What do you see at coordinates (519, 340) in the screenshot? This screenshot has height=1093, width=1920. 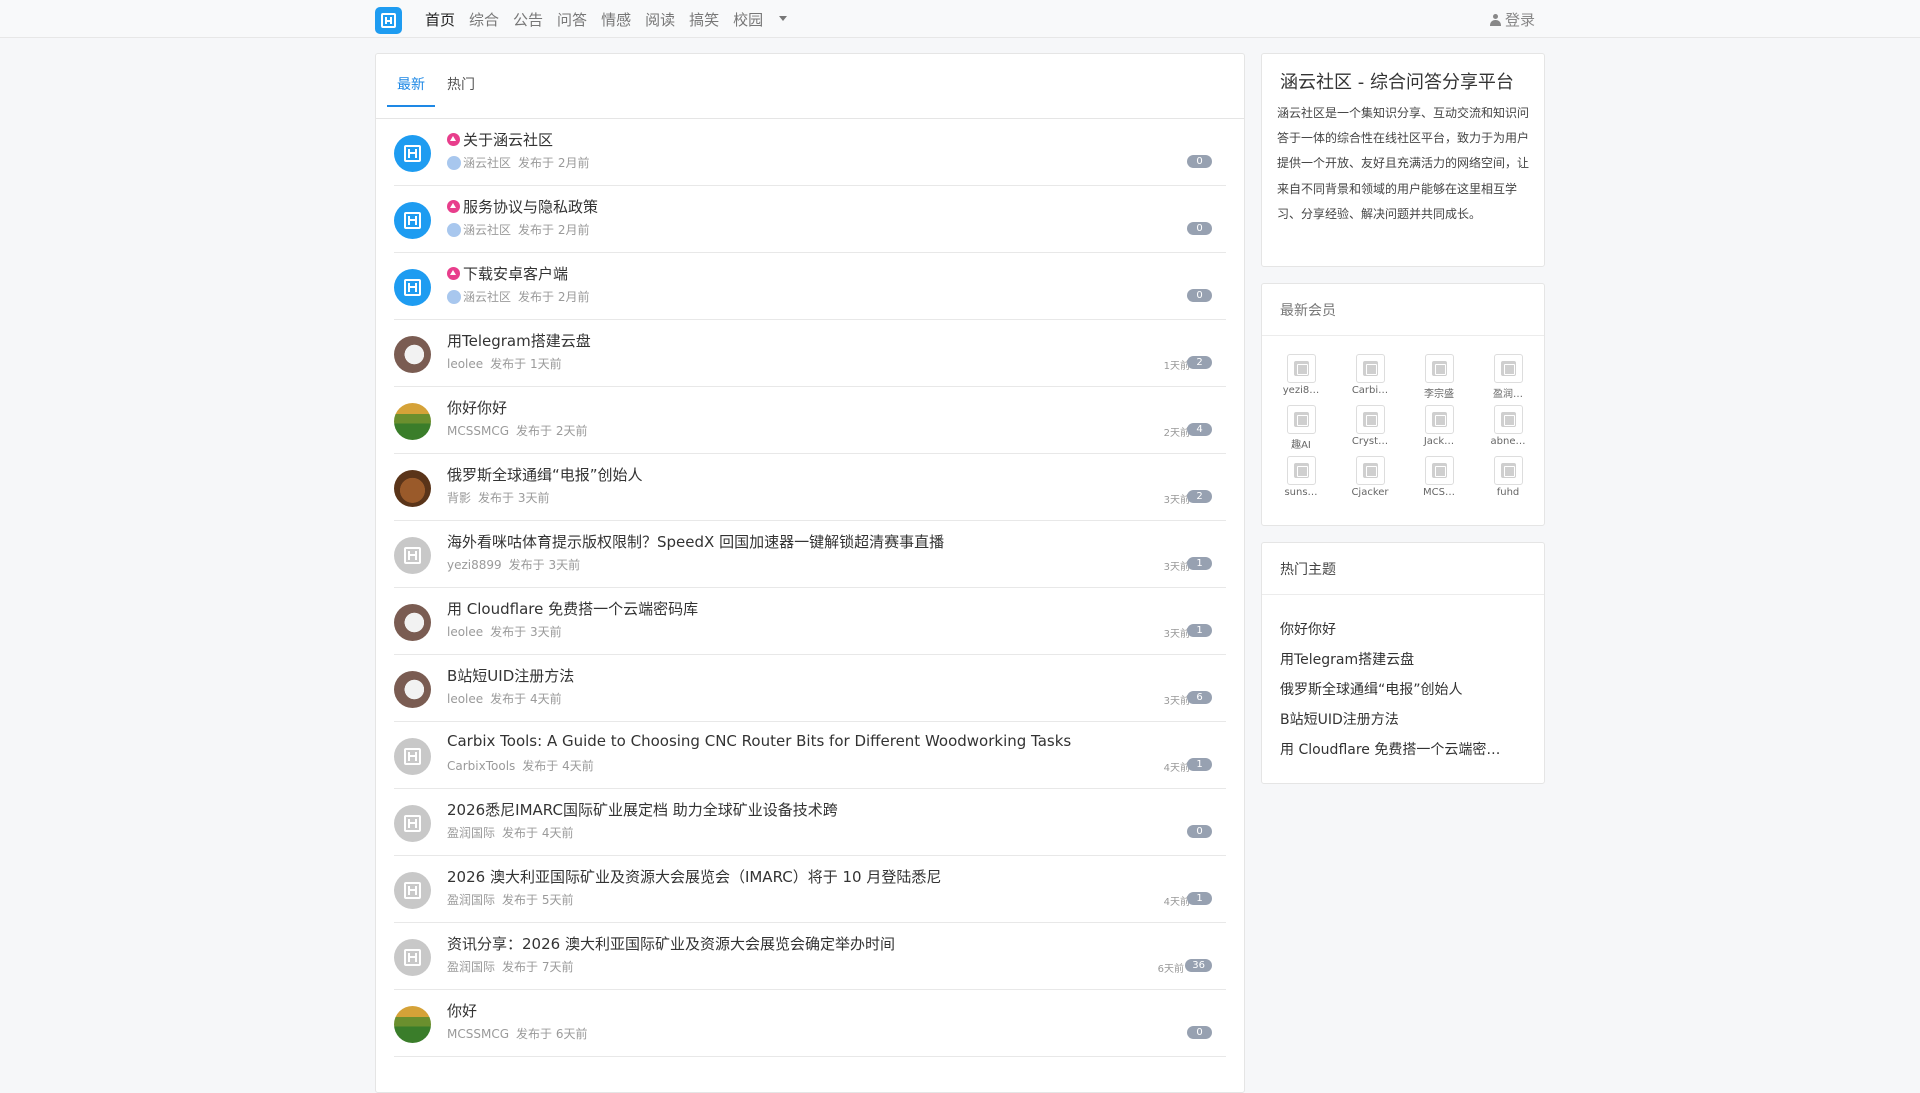 I see `topic-title: 用Telegram搭建云盘` at bounding box center [519, 340].